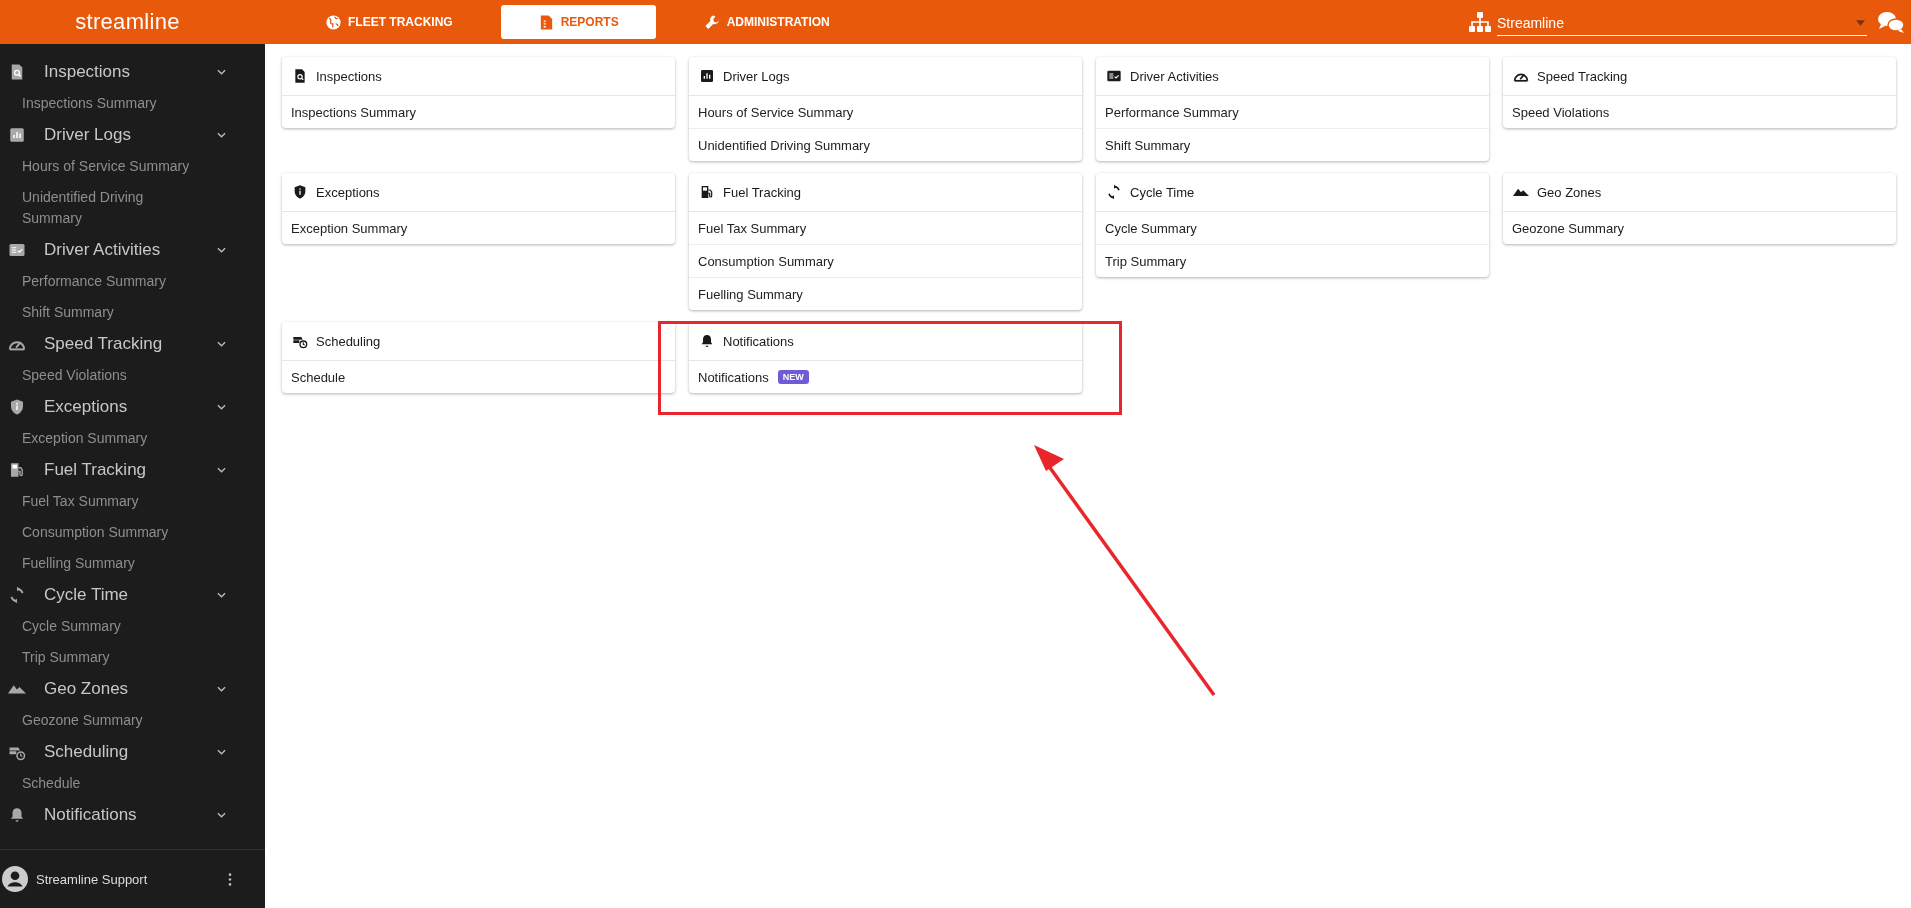 The height and width of the screenshot is (908, 1911). I want to click on sidebar-group: Driver Activities, so click(132, 250).